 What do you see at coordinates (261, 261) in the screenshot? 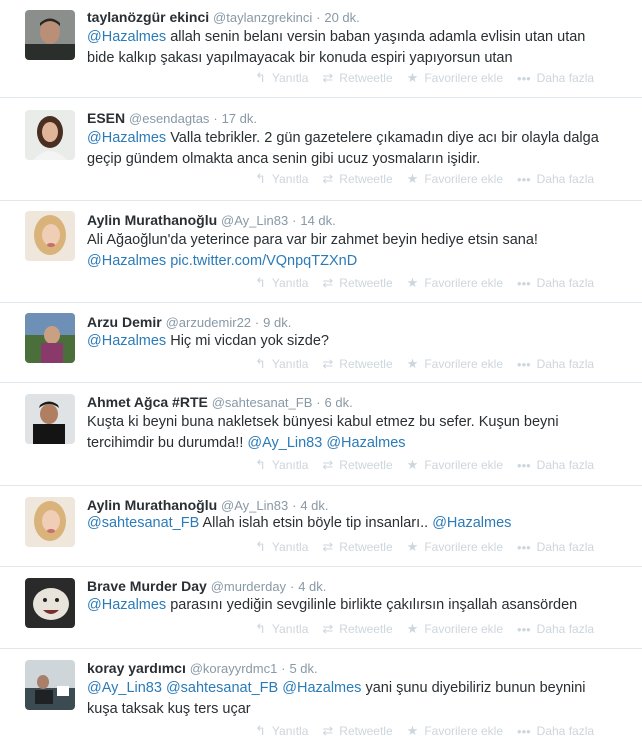
I see `media-link: pic.twitter.com/VQnpqTZXnD` at bounding box center [261, 261].